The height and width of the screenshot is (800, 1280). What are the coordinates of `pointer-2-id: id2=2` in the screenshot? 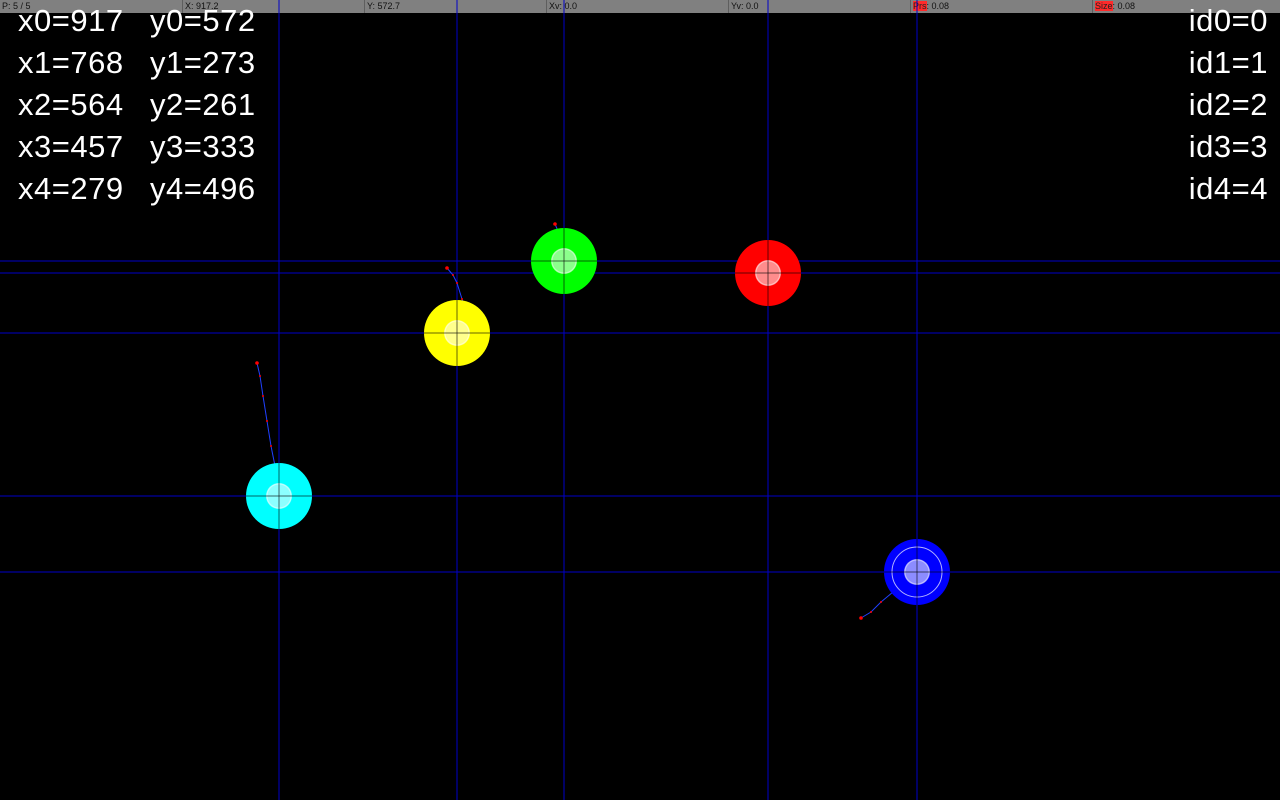 It's located at (1228, 104).